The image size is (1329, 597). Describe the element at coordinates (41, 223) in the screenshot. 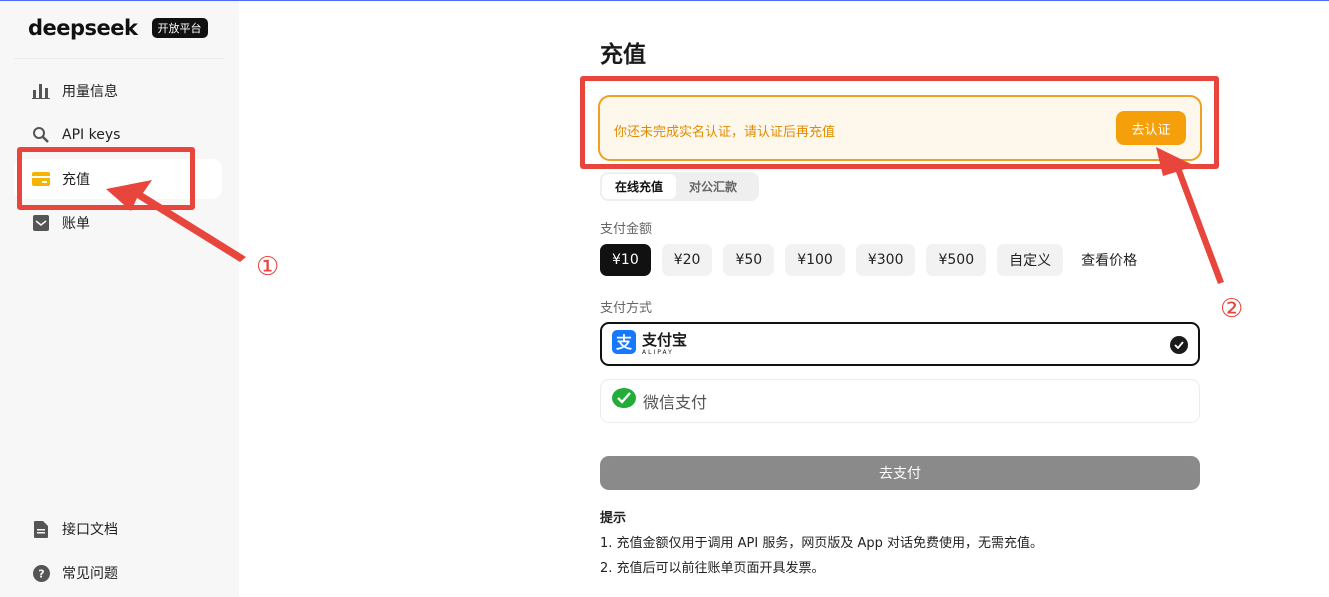

I see `bill-icon` at that location.